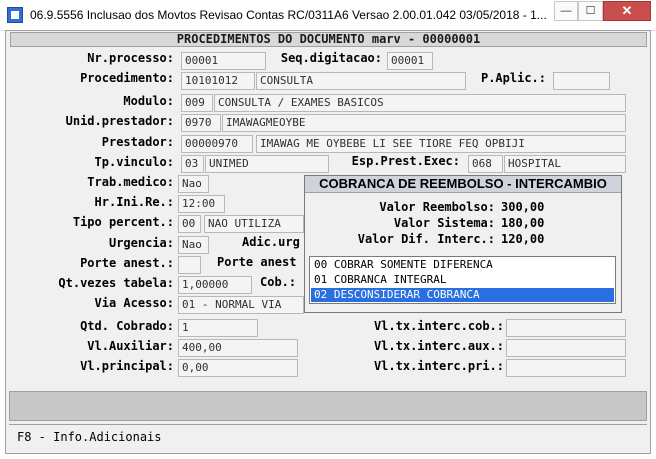  I want to click on prestador-code-field: 00000970, so click(217, 144).